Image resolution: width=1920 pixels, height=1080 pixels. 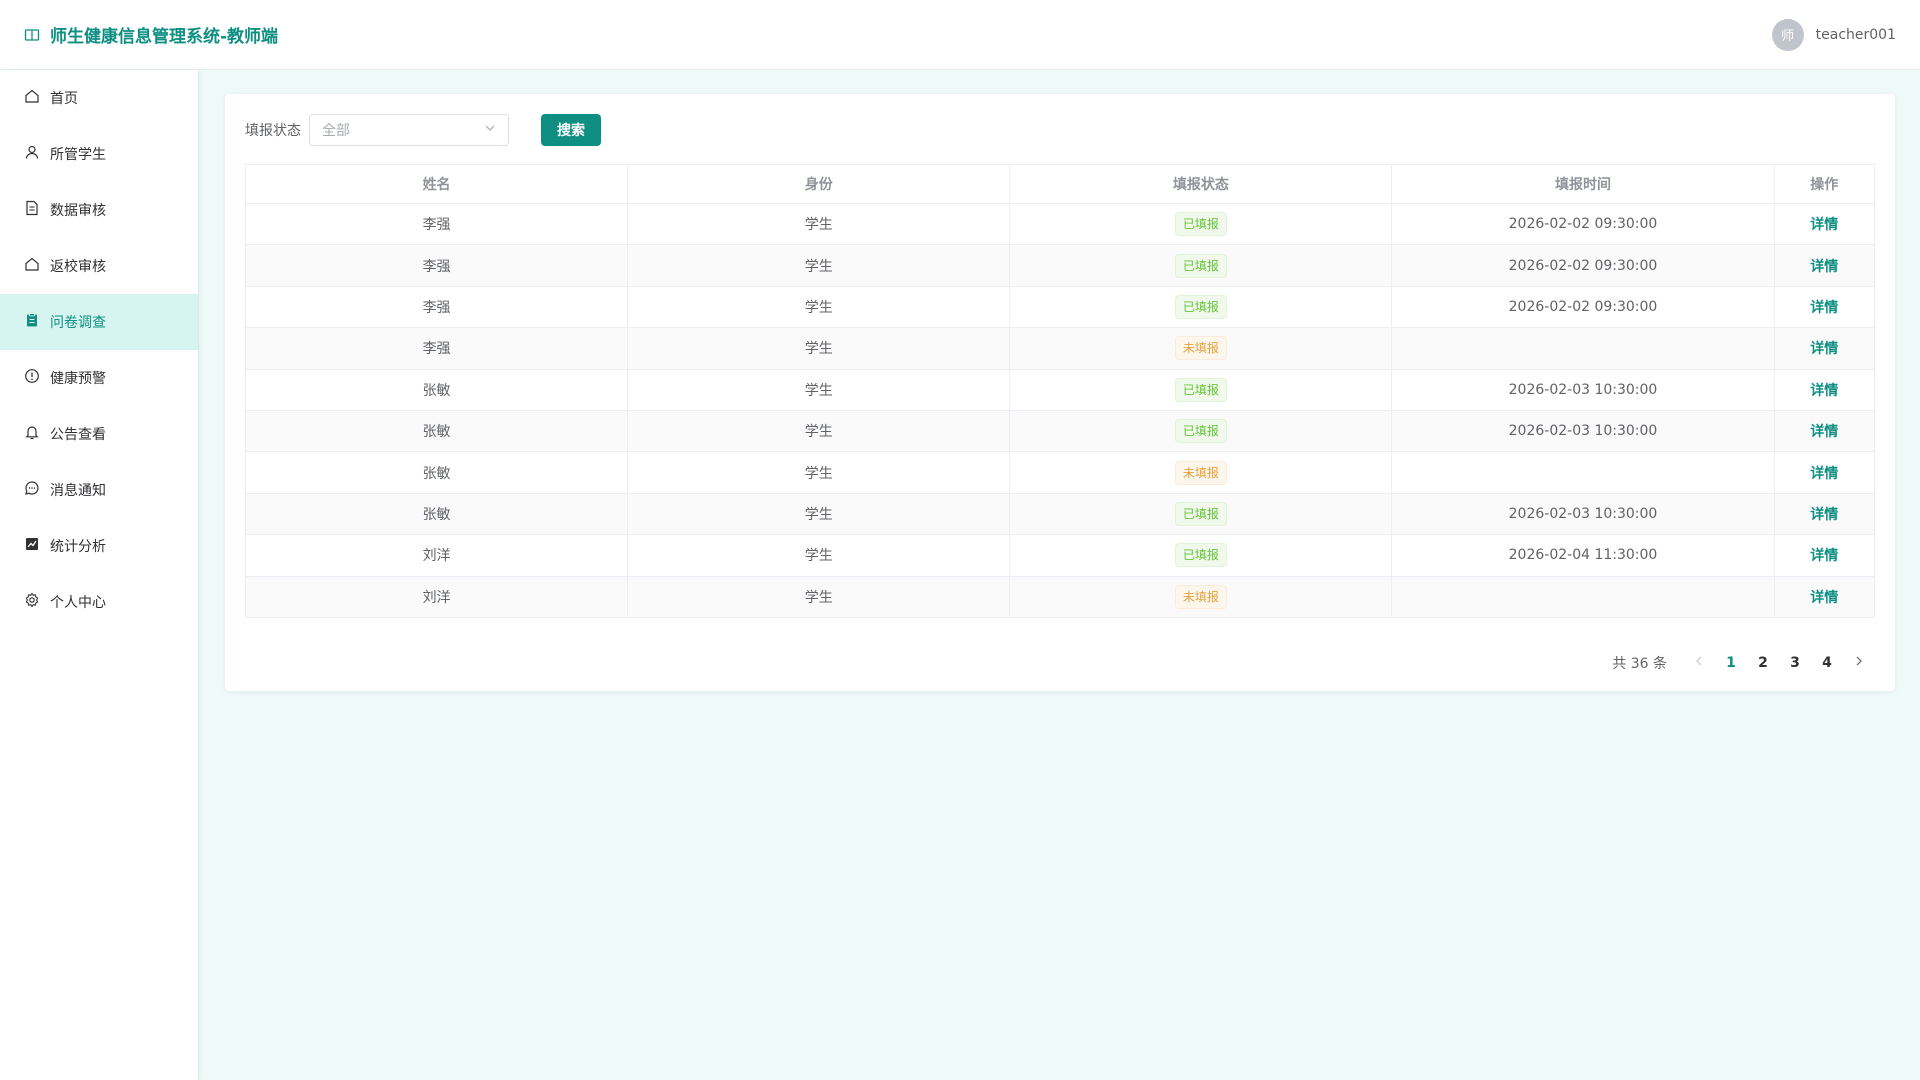 I want to click on sidebar-item-return-review: 返校审核, so click(x=99, y=266).